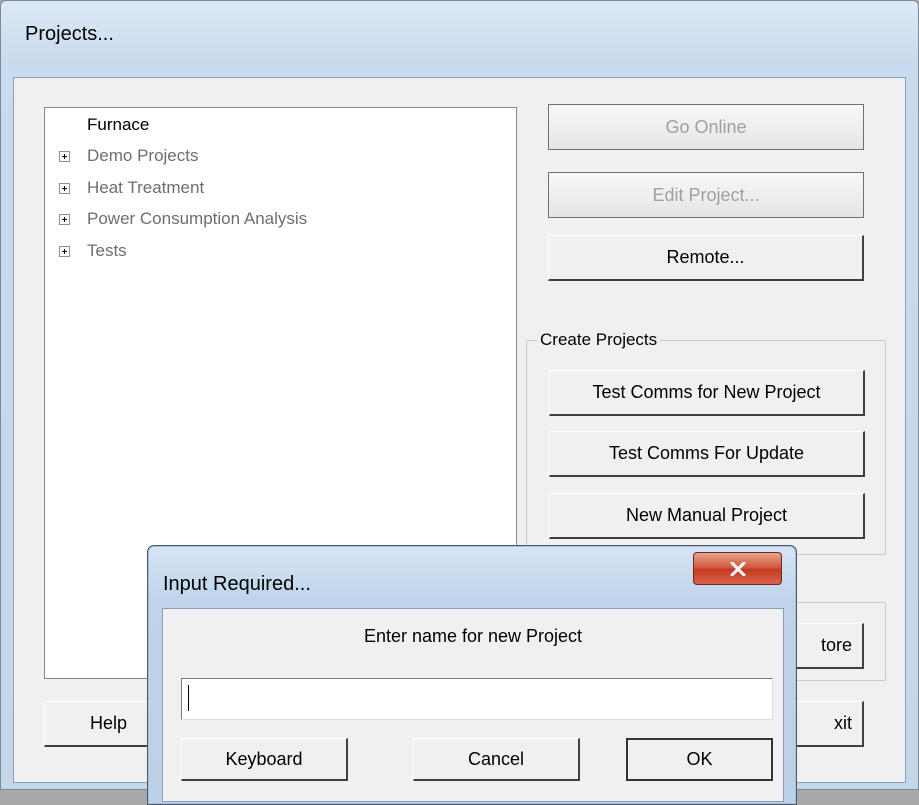 The height and width of the screenshot is (805, 919). What do you see at coordinates (699, 759) in the screenshot?
I see `ok-button: OK` at bounding box center [699, 759].